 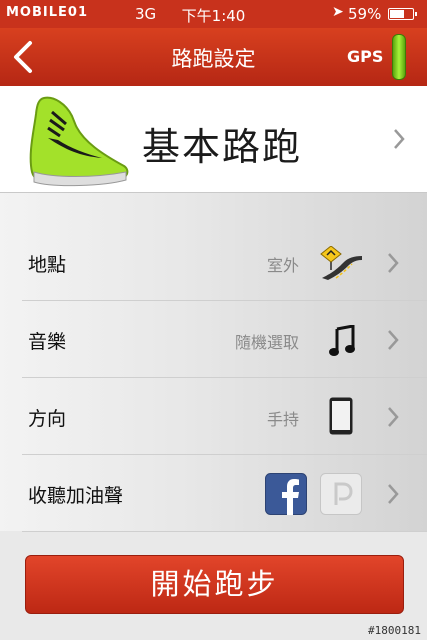 What do you see at coordinates (213, 57) in the screenshot?
I see `navigation-bar: 路跑設定 GPS` at bounding box center [213, 57].